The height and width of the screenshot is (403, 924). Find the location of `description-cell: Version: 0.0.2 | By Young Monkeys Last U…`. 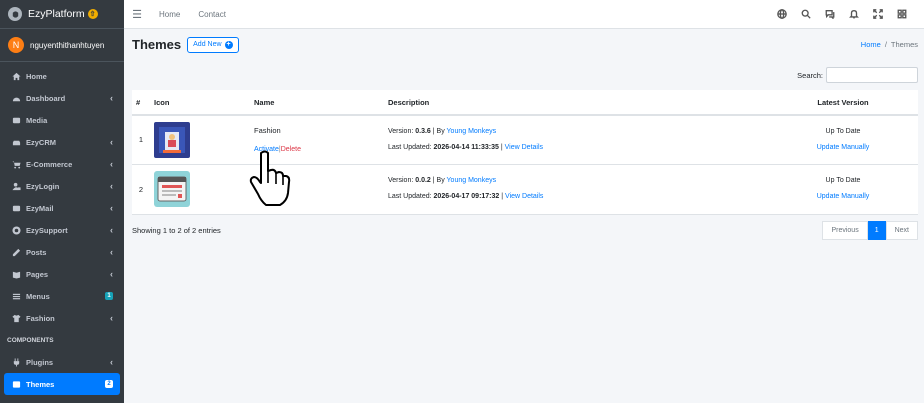

description-cell: Version: 0.0.2 | By Young Monkeys Last U… is located at coordinates (576, 189).